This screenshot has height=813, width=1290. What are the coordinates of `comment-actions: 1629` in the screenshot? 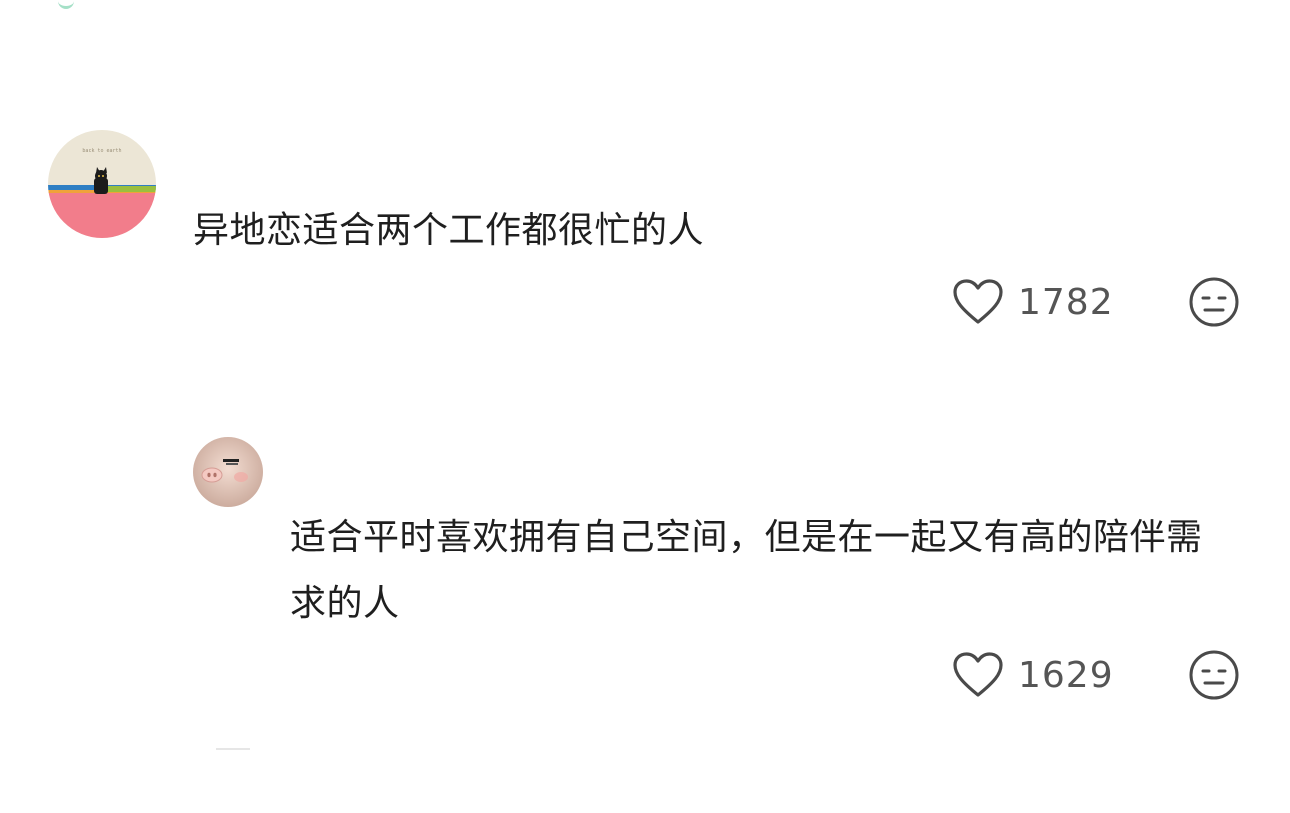 It's located at (1102, 675).